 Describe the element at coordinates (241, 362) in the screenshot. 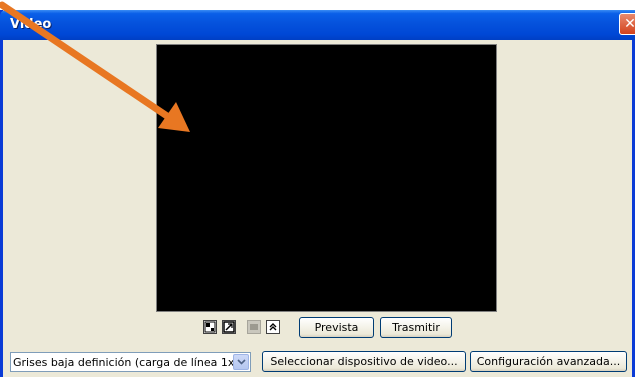

I see `chevron-down-icon` at that location.